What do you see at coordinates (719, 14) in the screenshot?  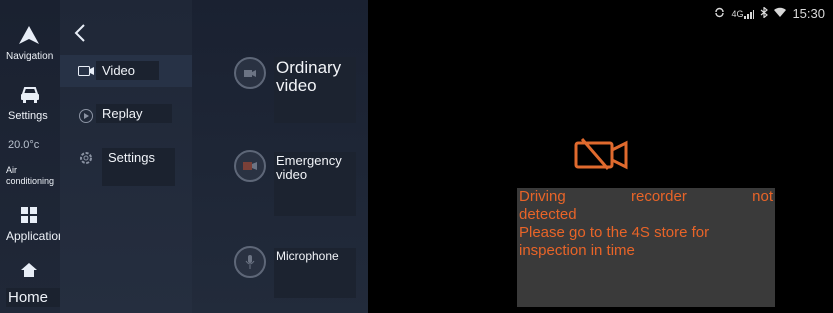 I see `sync-icon` at bounding box center [719, 14].